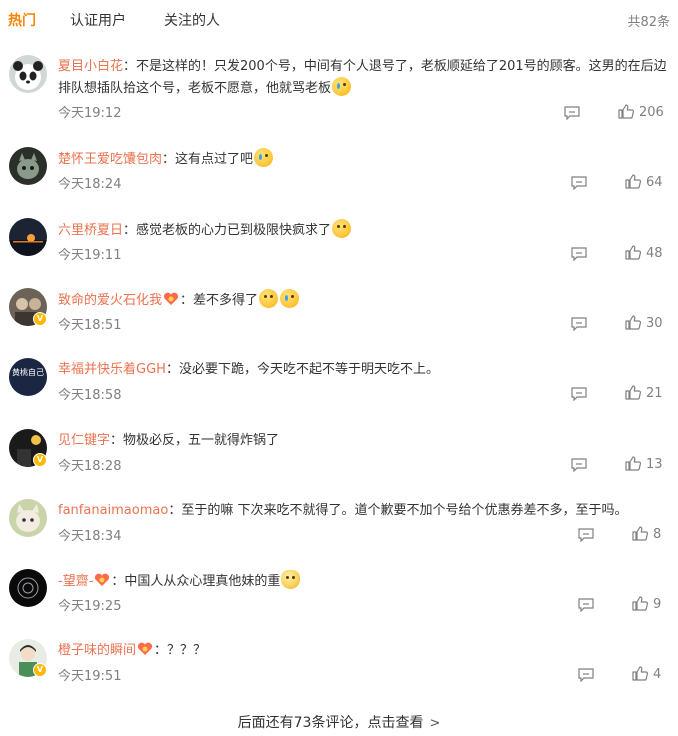 The height and width of the screenshot is (736, 678). Describe the element at coordinates (654, 253) in the screenshot. I see `like-count: 48` at that location.